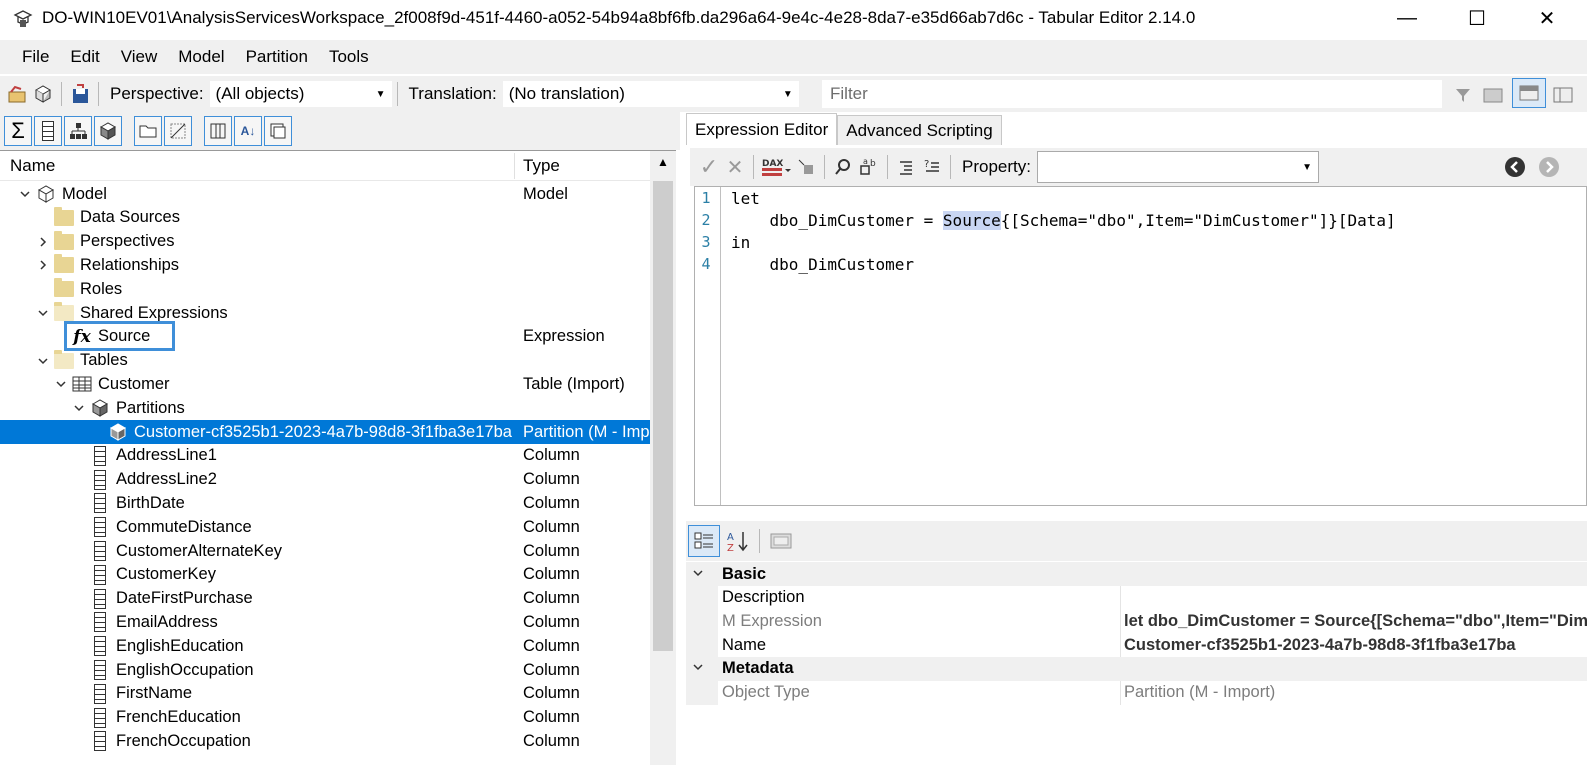 Image resolution: width=1587 pixels, height=765 pixels. I want to click on property-key: M Expression, so click(772, 620).